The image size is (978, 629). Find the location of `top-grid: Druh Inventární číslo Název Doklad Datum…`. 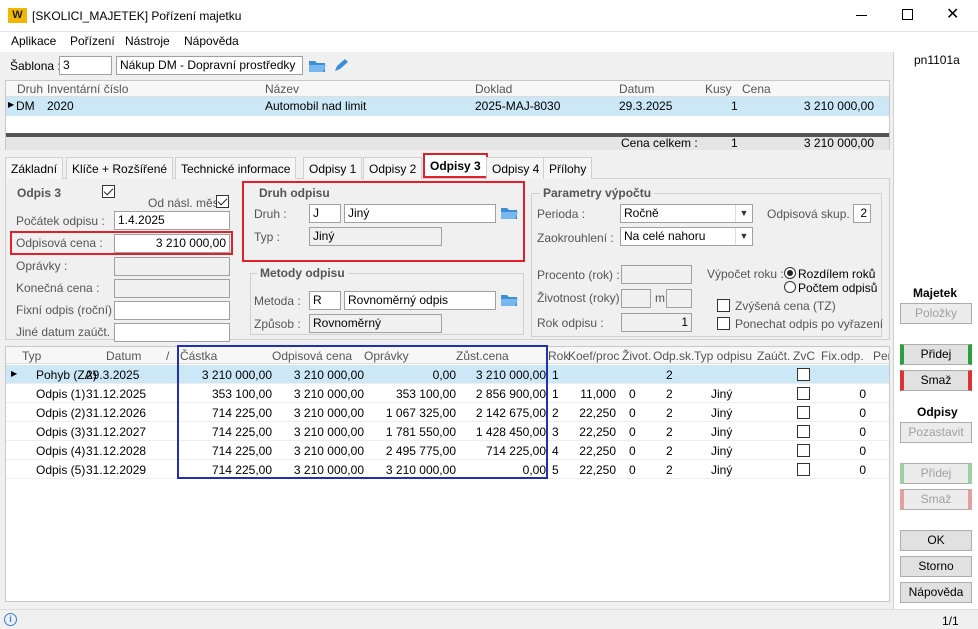

top-grid: Druh Inventární číslo Název Doklad Datum… is located at coordinates (447, 115).